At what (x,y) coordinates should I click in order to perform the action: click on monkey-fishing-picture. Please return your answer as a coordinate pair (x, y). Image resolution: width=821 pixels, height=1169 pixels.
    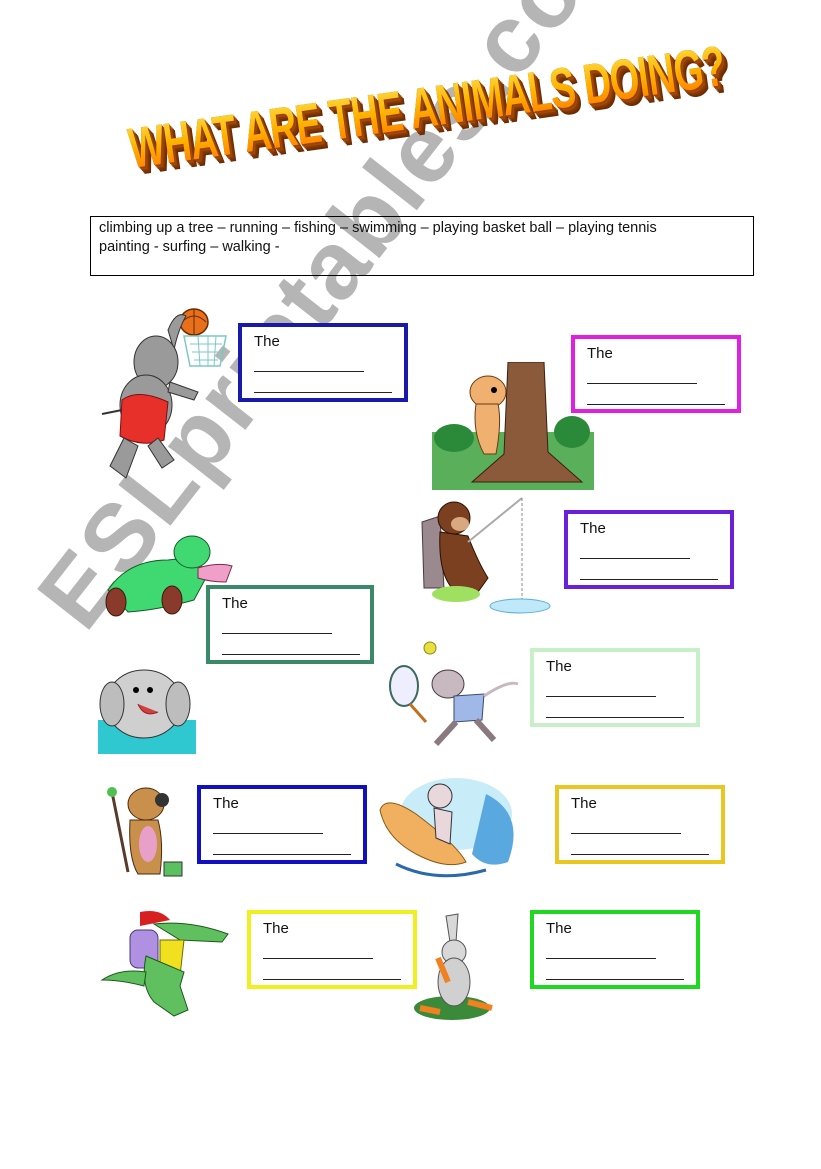
    Looking at the image, I should click on (488, 554).